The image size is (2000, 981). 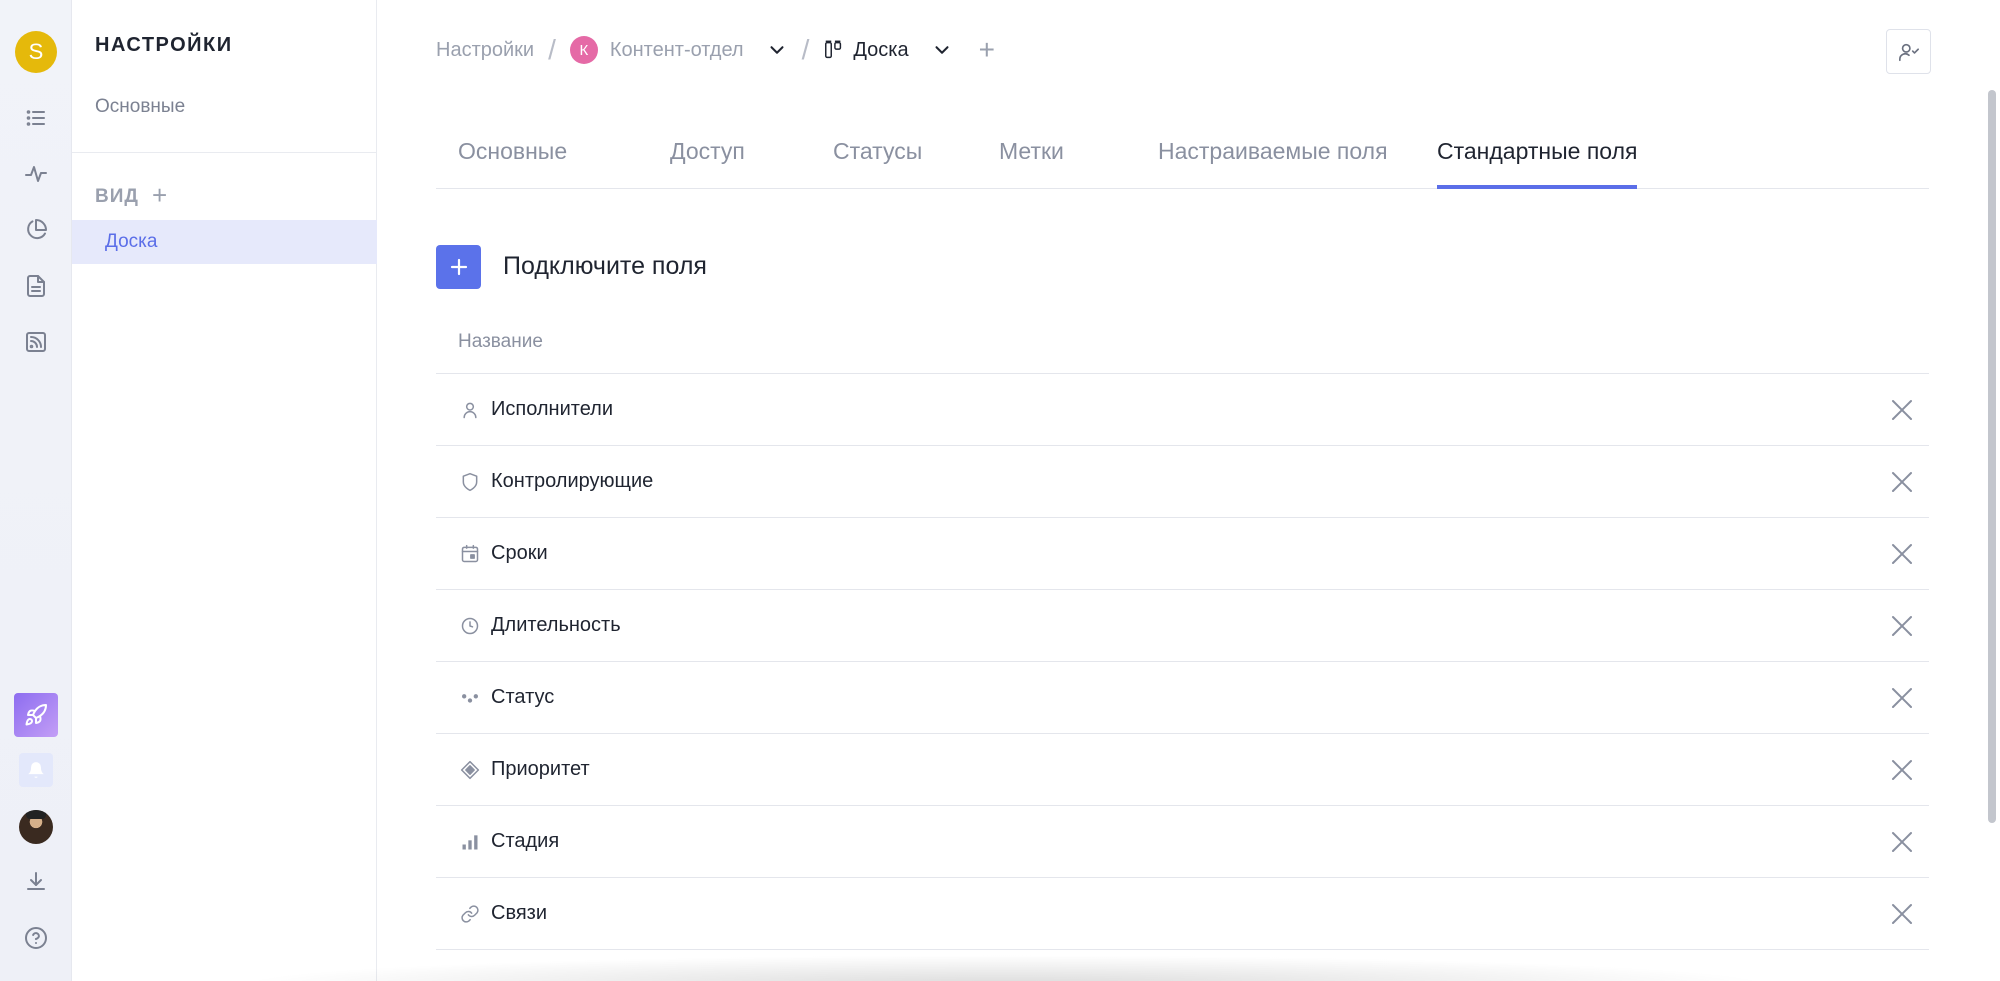 I want to click on bell-icon, so click(x=36, y=770).